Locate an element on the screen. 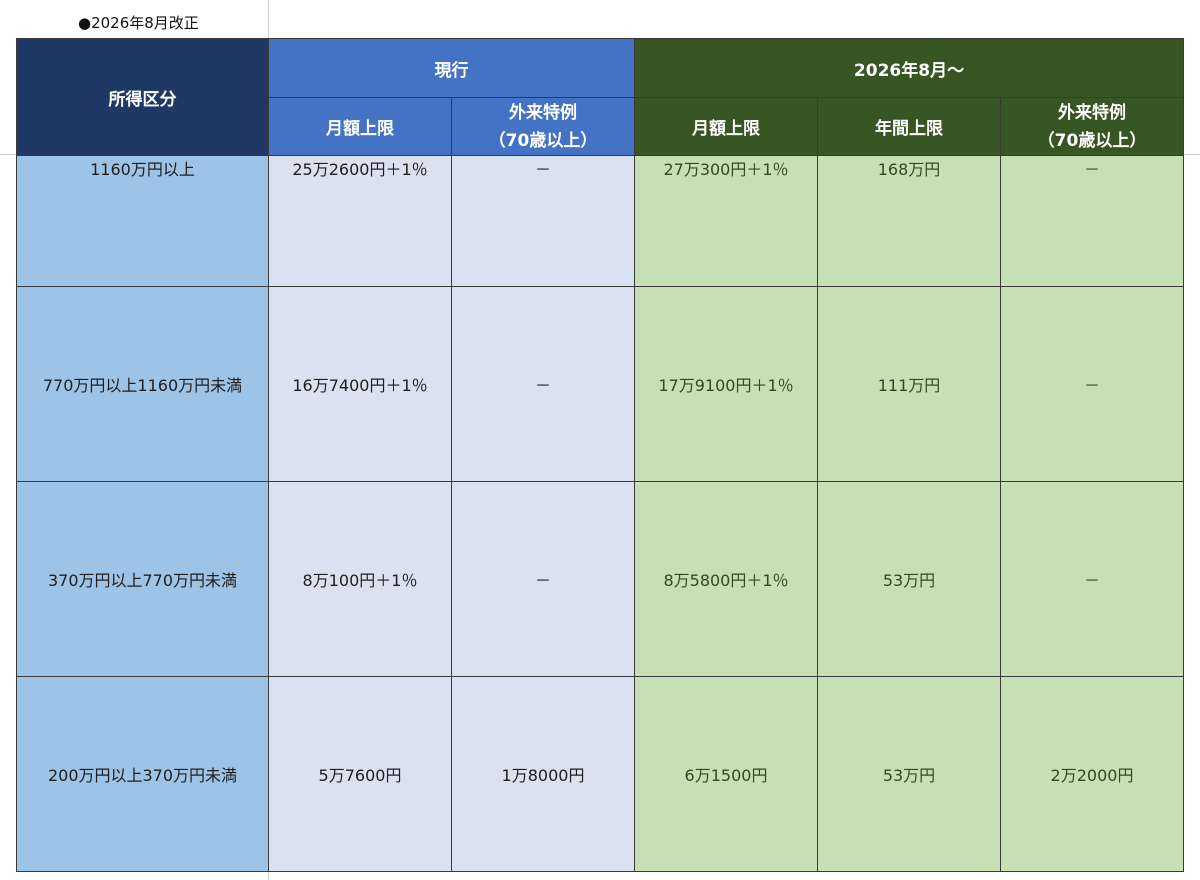 Image resolution: width=1200 pixels, height=880 pixels. header-current-group-label: 現行 is located at coordinates (451, 70).